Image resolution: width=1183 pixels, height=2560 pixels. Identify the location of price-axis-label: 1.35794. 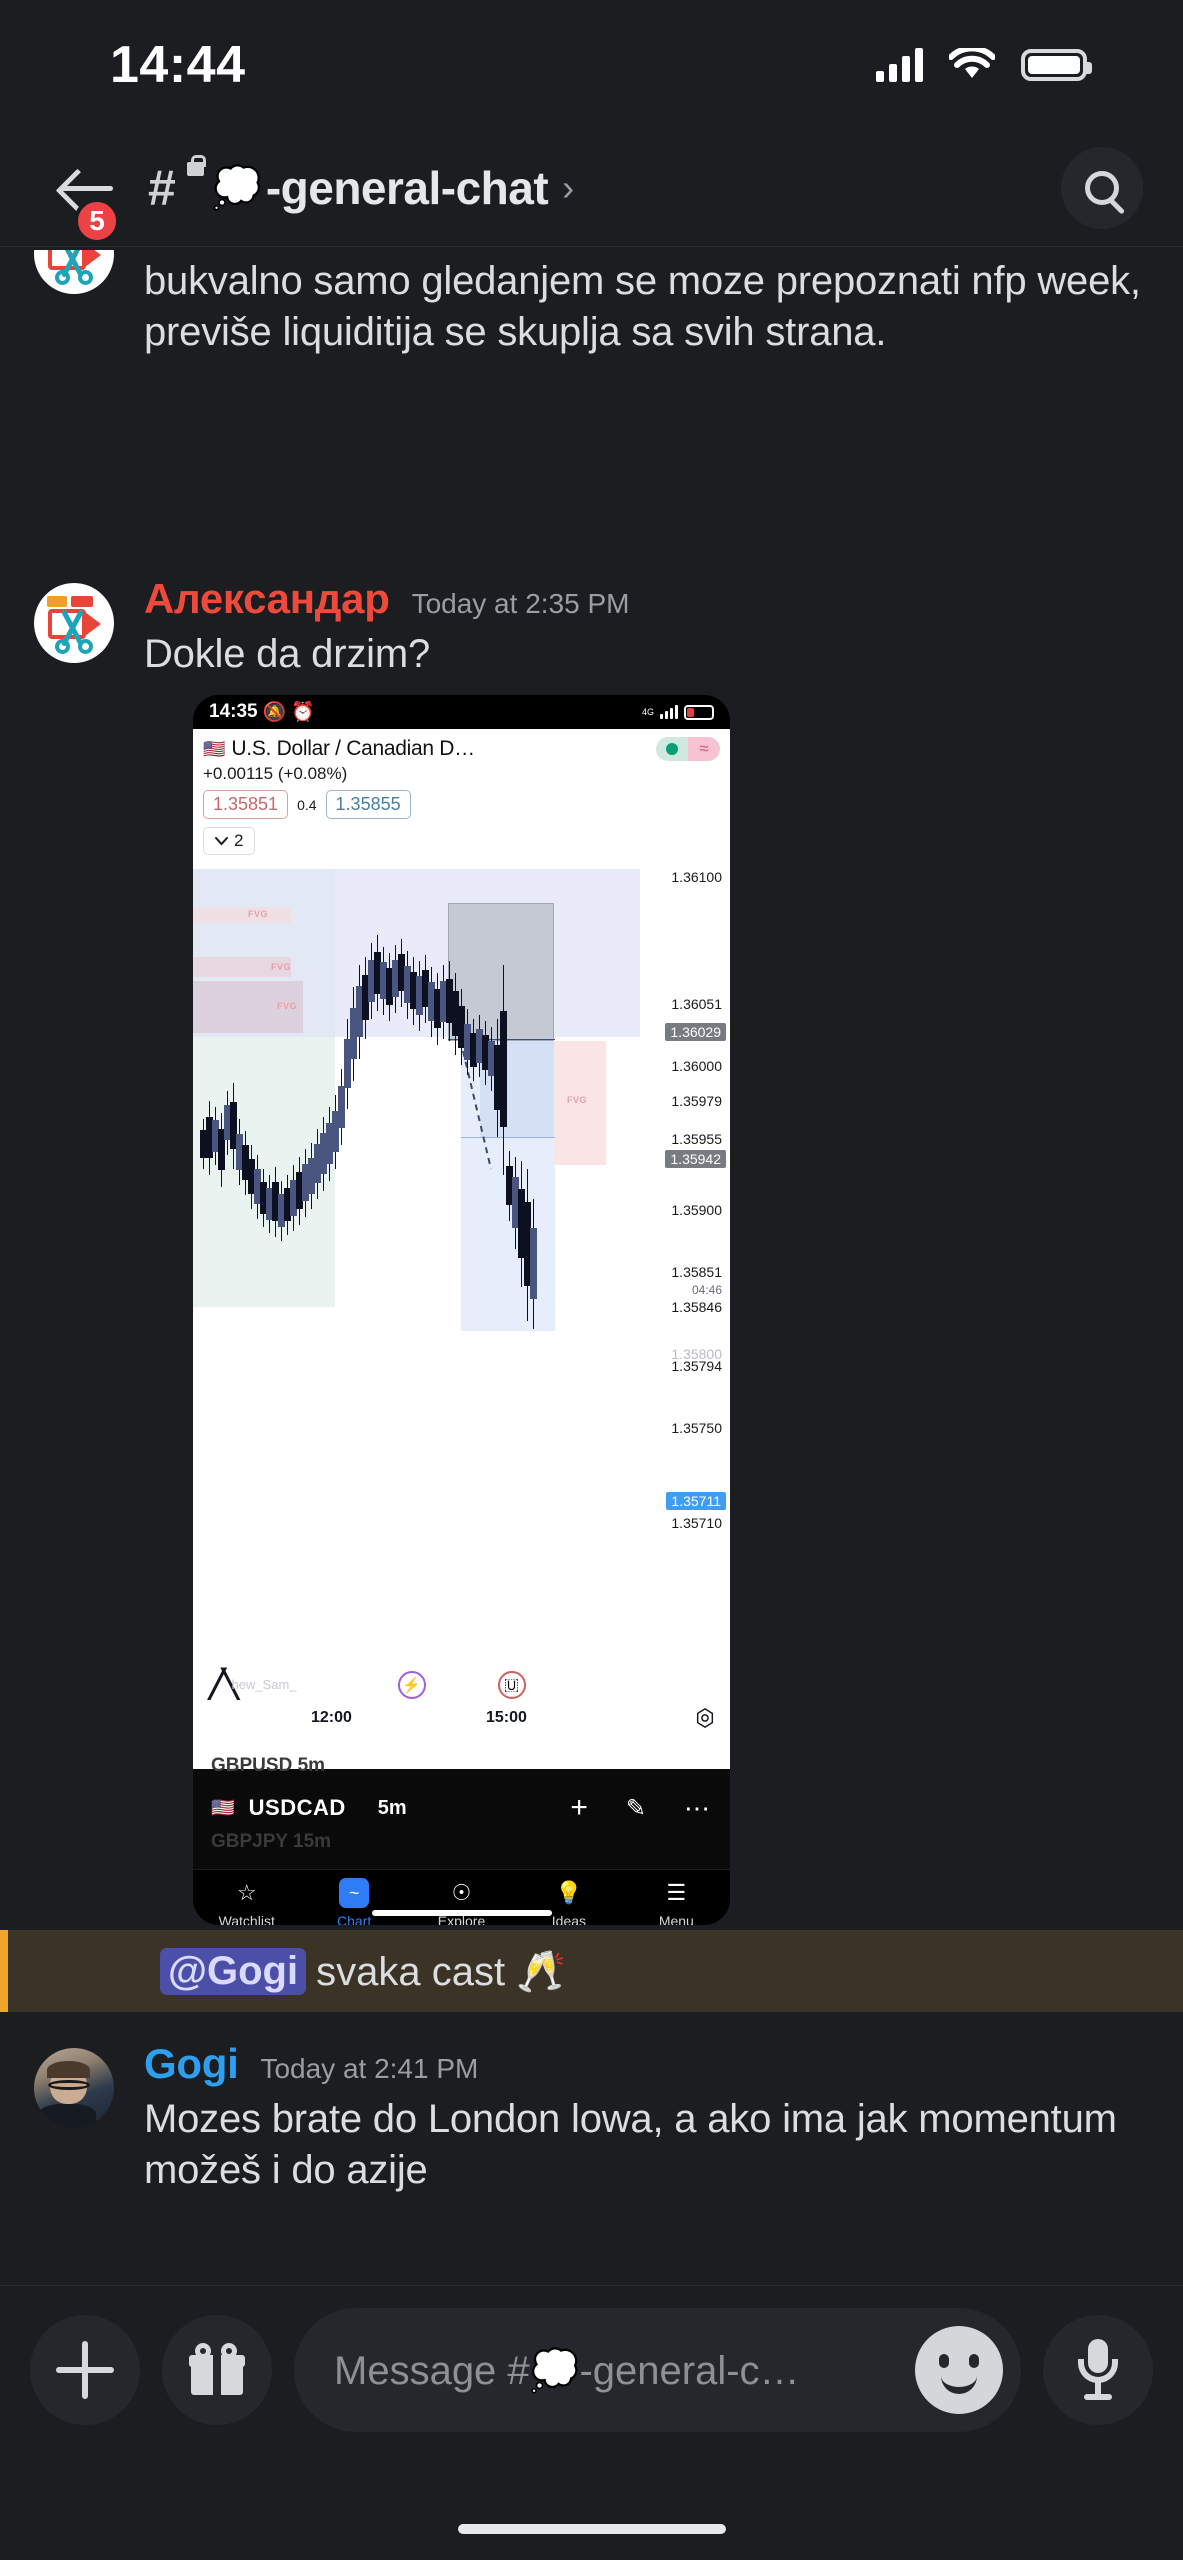
(696, 1366).